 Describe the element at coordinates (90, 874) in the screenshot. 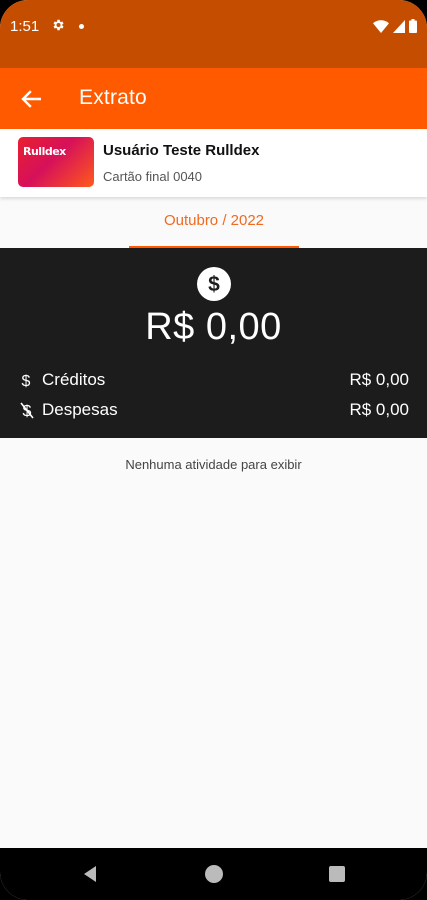

I see `nav-back-icon` at that location.